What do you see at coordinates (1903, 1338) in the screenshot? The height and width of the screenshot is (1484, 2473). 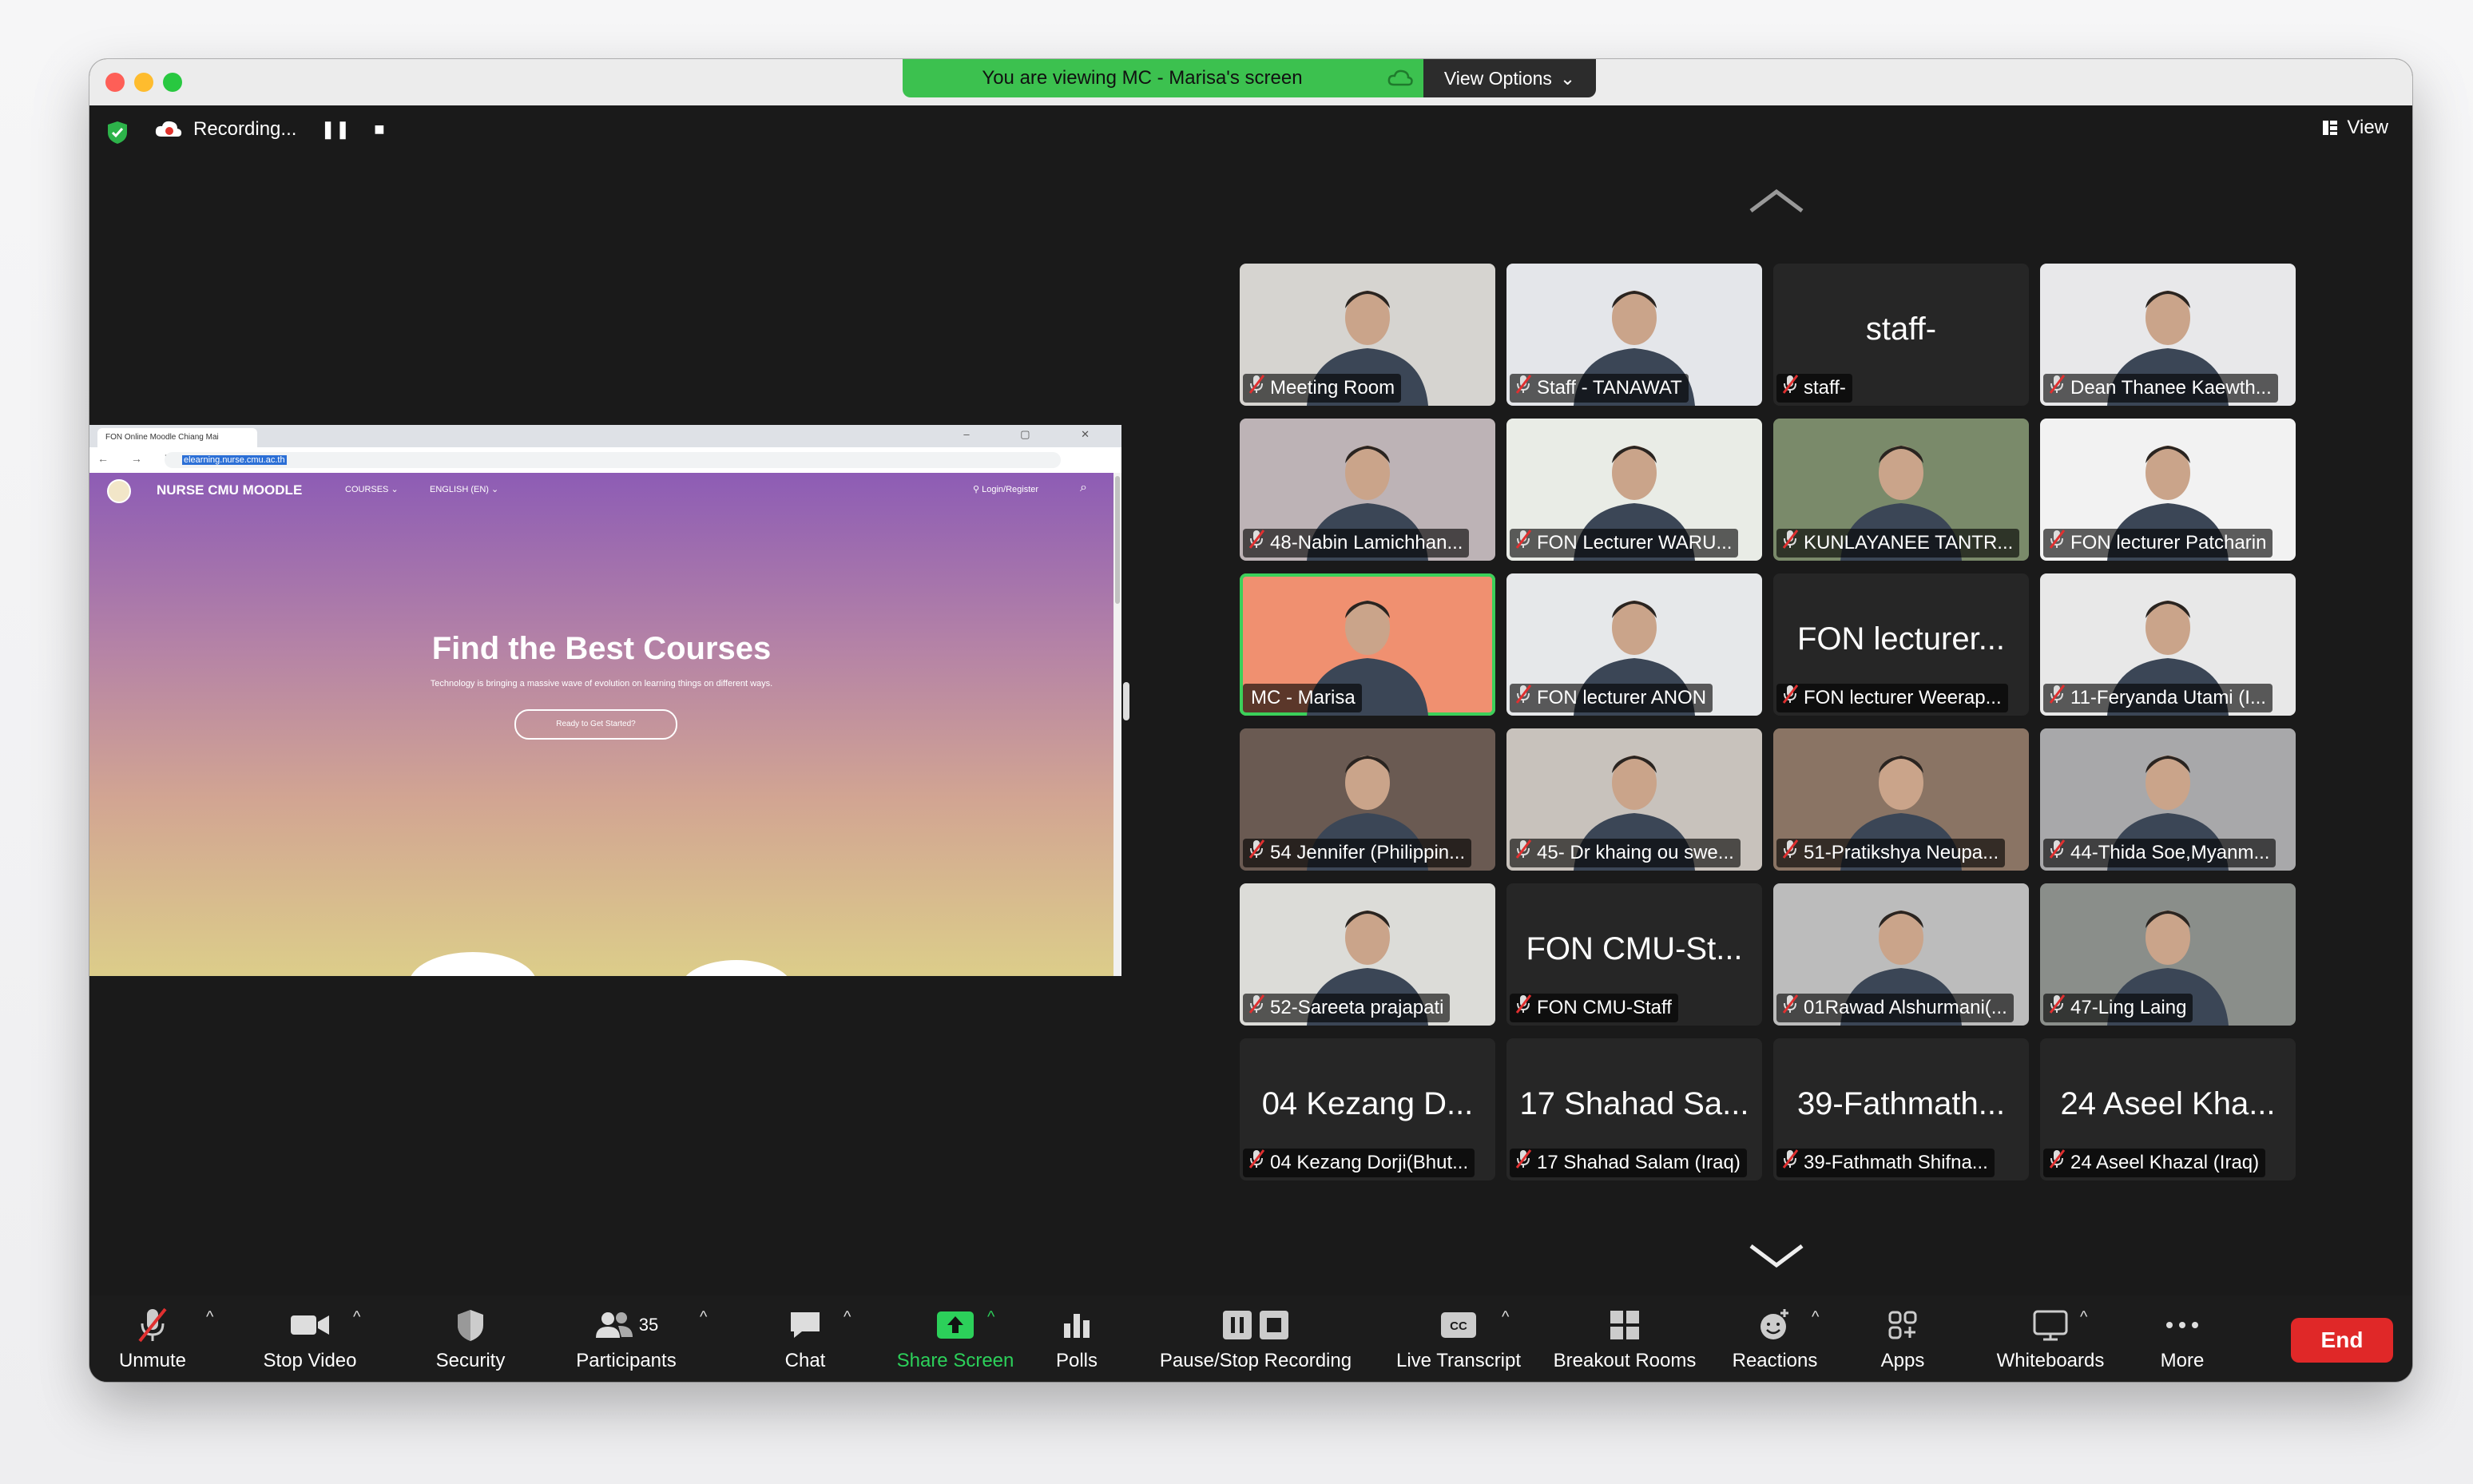 I see `apps-button: Apps` at bounding box center [1903, 1338].